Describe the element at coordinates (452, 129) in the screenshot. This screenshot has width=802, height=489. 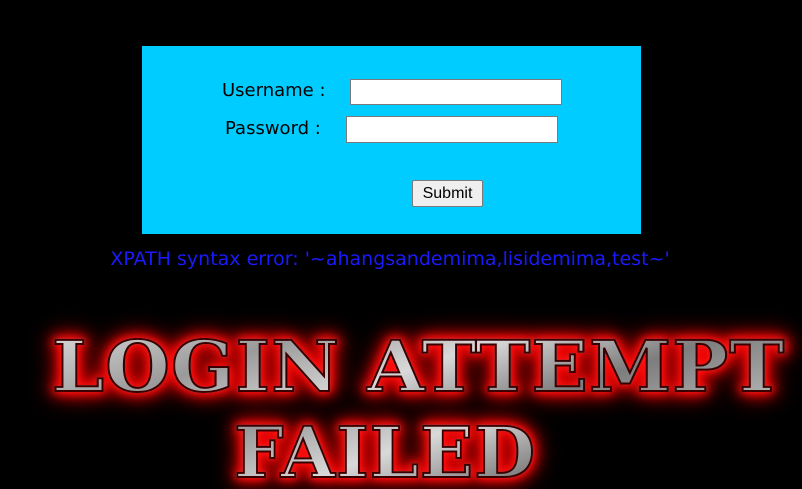
I see `password-input` at that location.